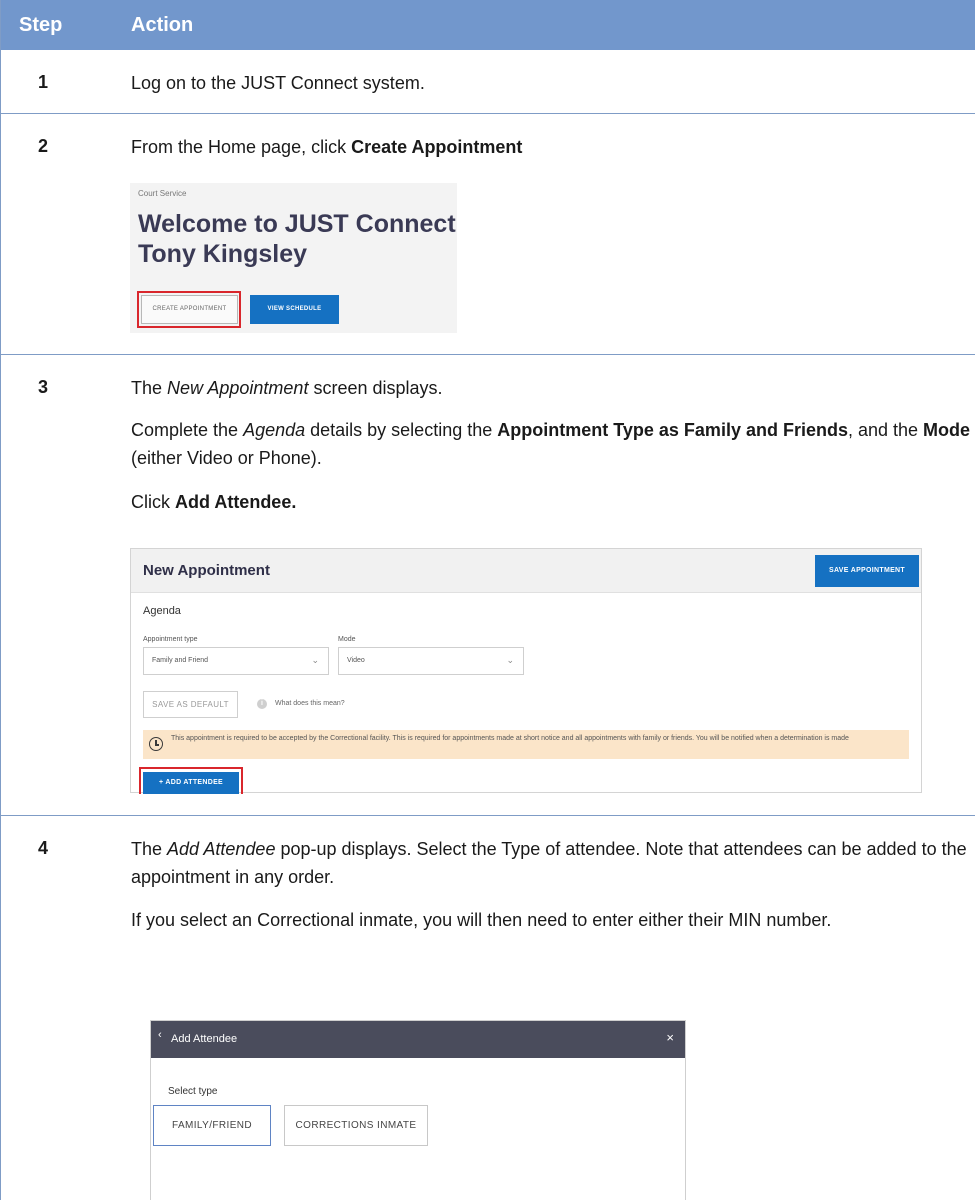 This screenshot has height=1200, width=975. I want to click on step-text: Log on to the JUST Connect system., so click(551, 83).